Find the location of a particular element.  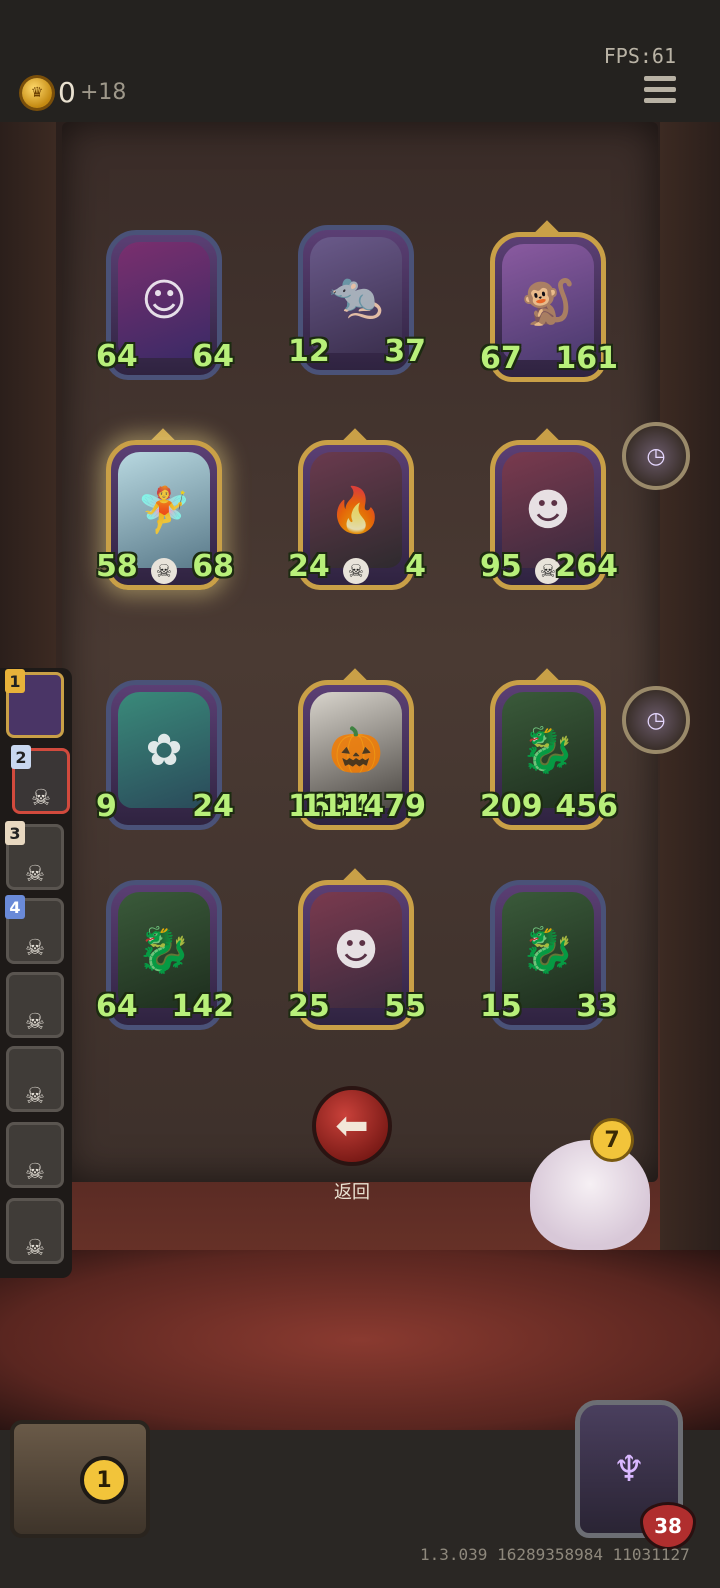

health-value: 161 is located at coordinates (586, 358).